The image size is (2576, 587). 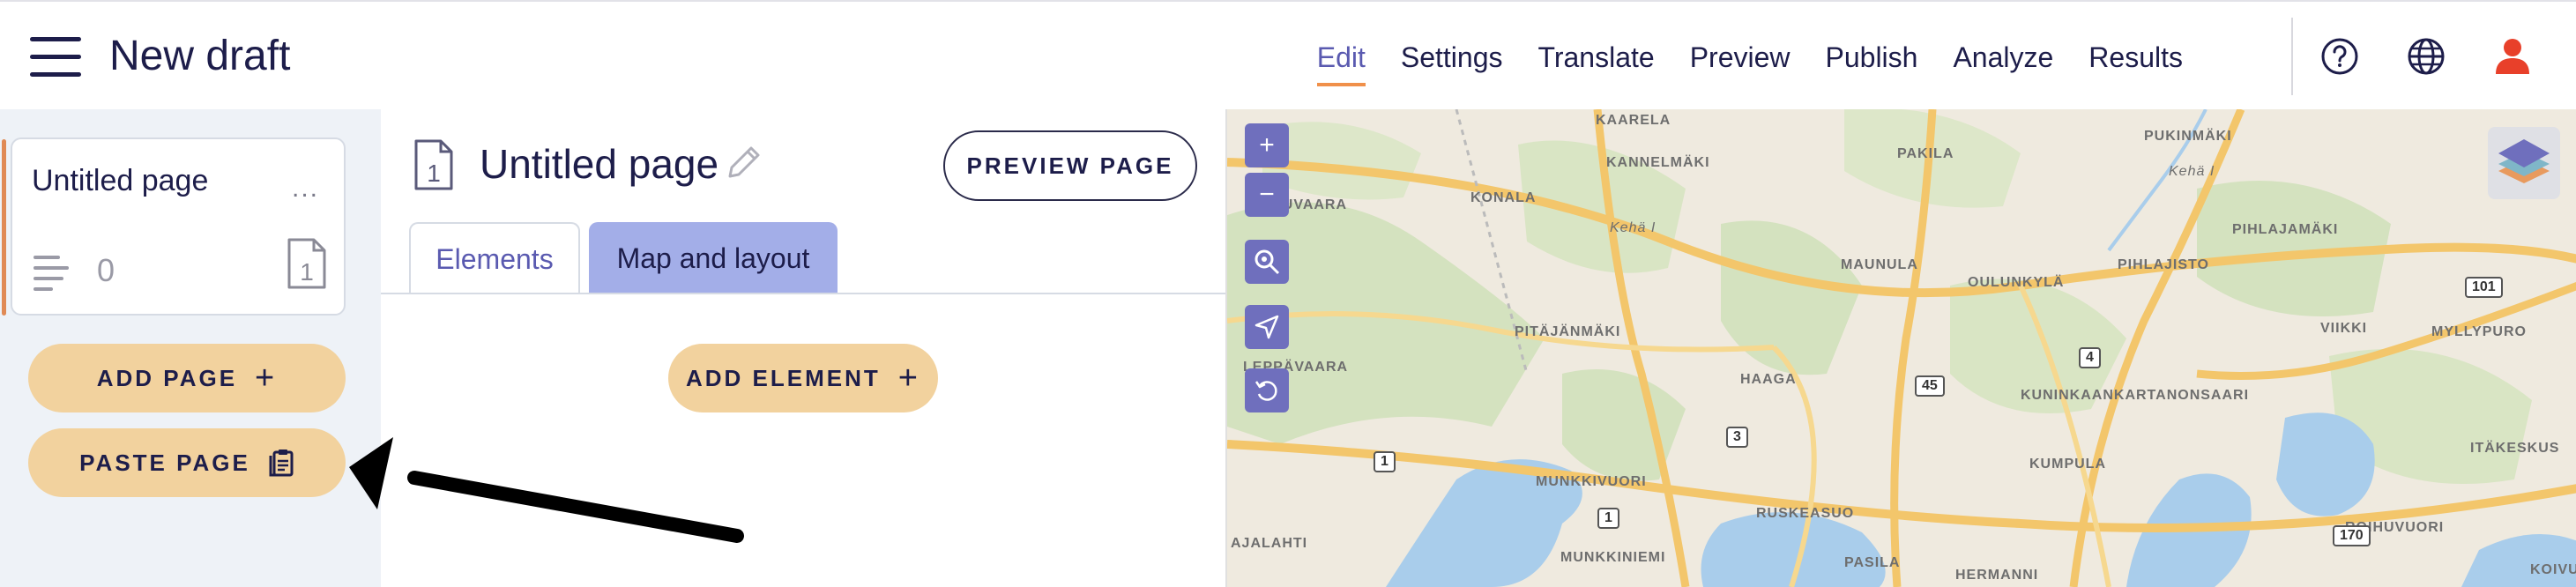 I want to click on zoom-out-button: −, so click(x=1267, y=195).